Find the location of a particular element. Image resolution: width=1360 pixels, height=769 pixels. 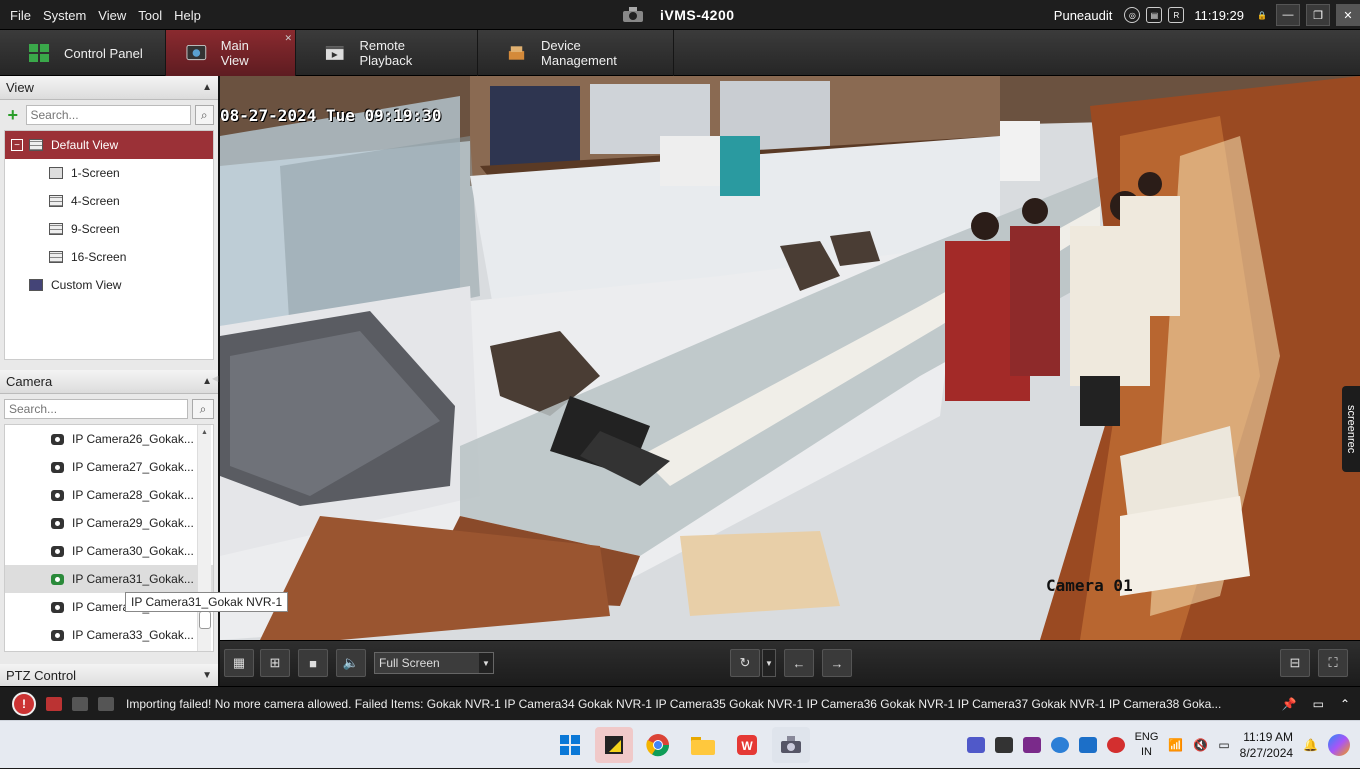

tab-remote-playback: Remote Playback is located at coordinates (387, 53).